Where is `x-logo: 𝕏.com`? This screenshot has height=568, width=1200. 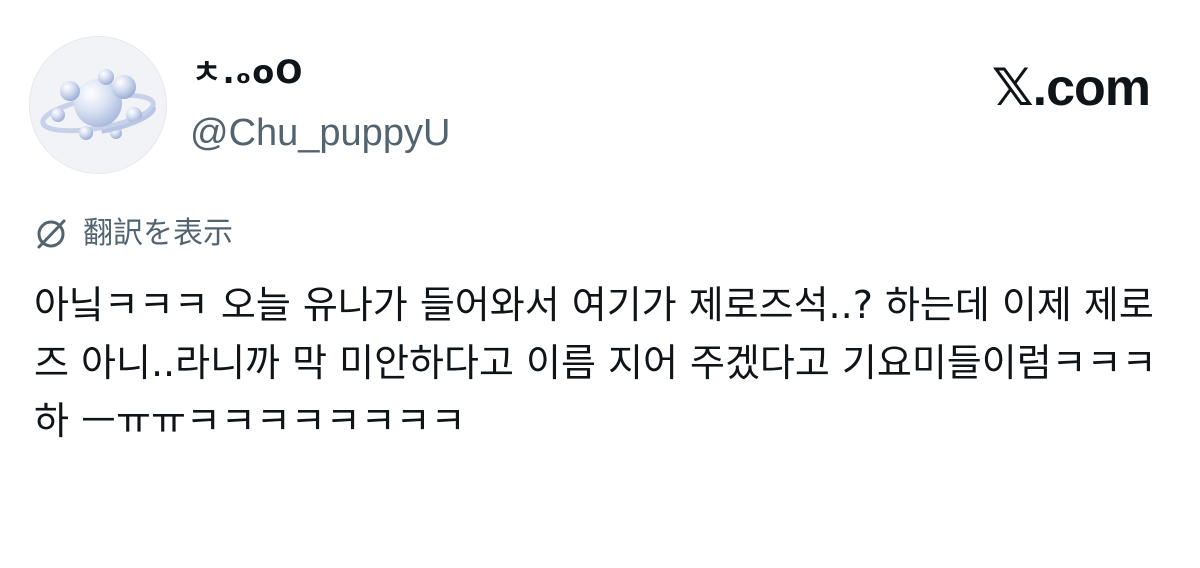
x-logo: 𝕏.com is located at coordinates (1071, 88).